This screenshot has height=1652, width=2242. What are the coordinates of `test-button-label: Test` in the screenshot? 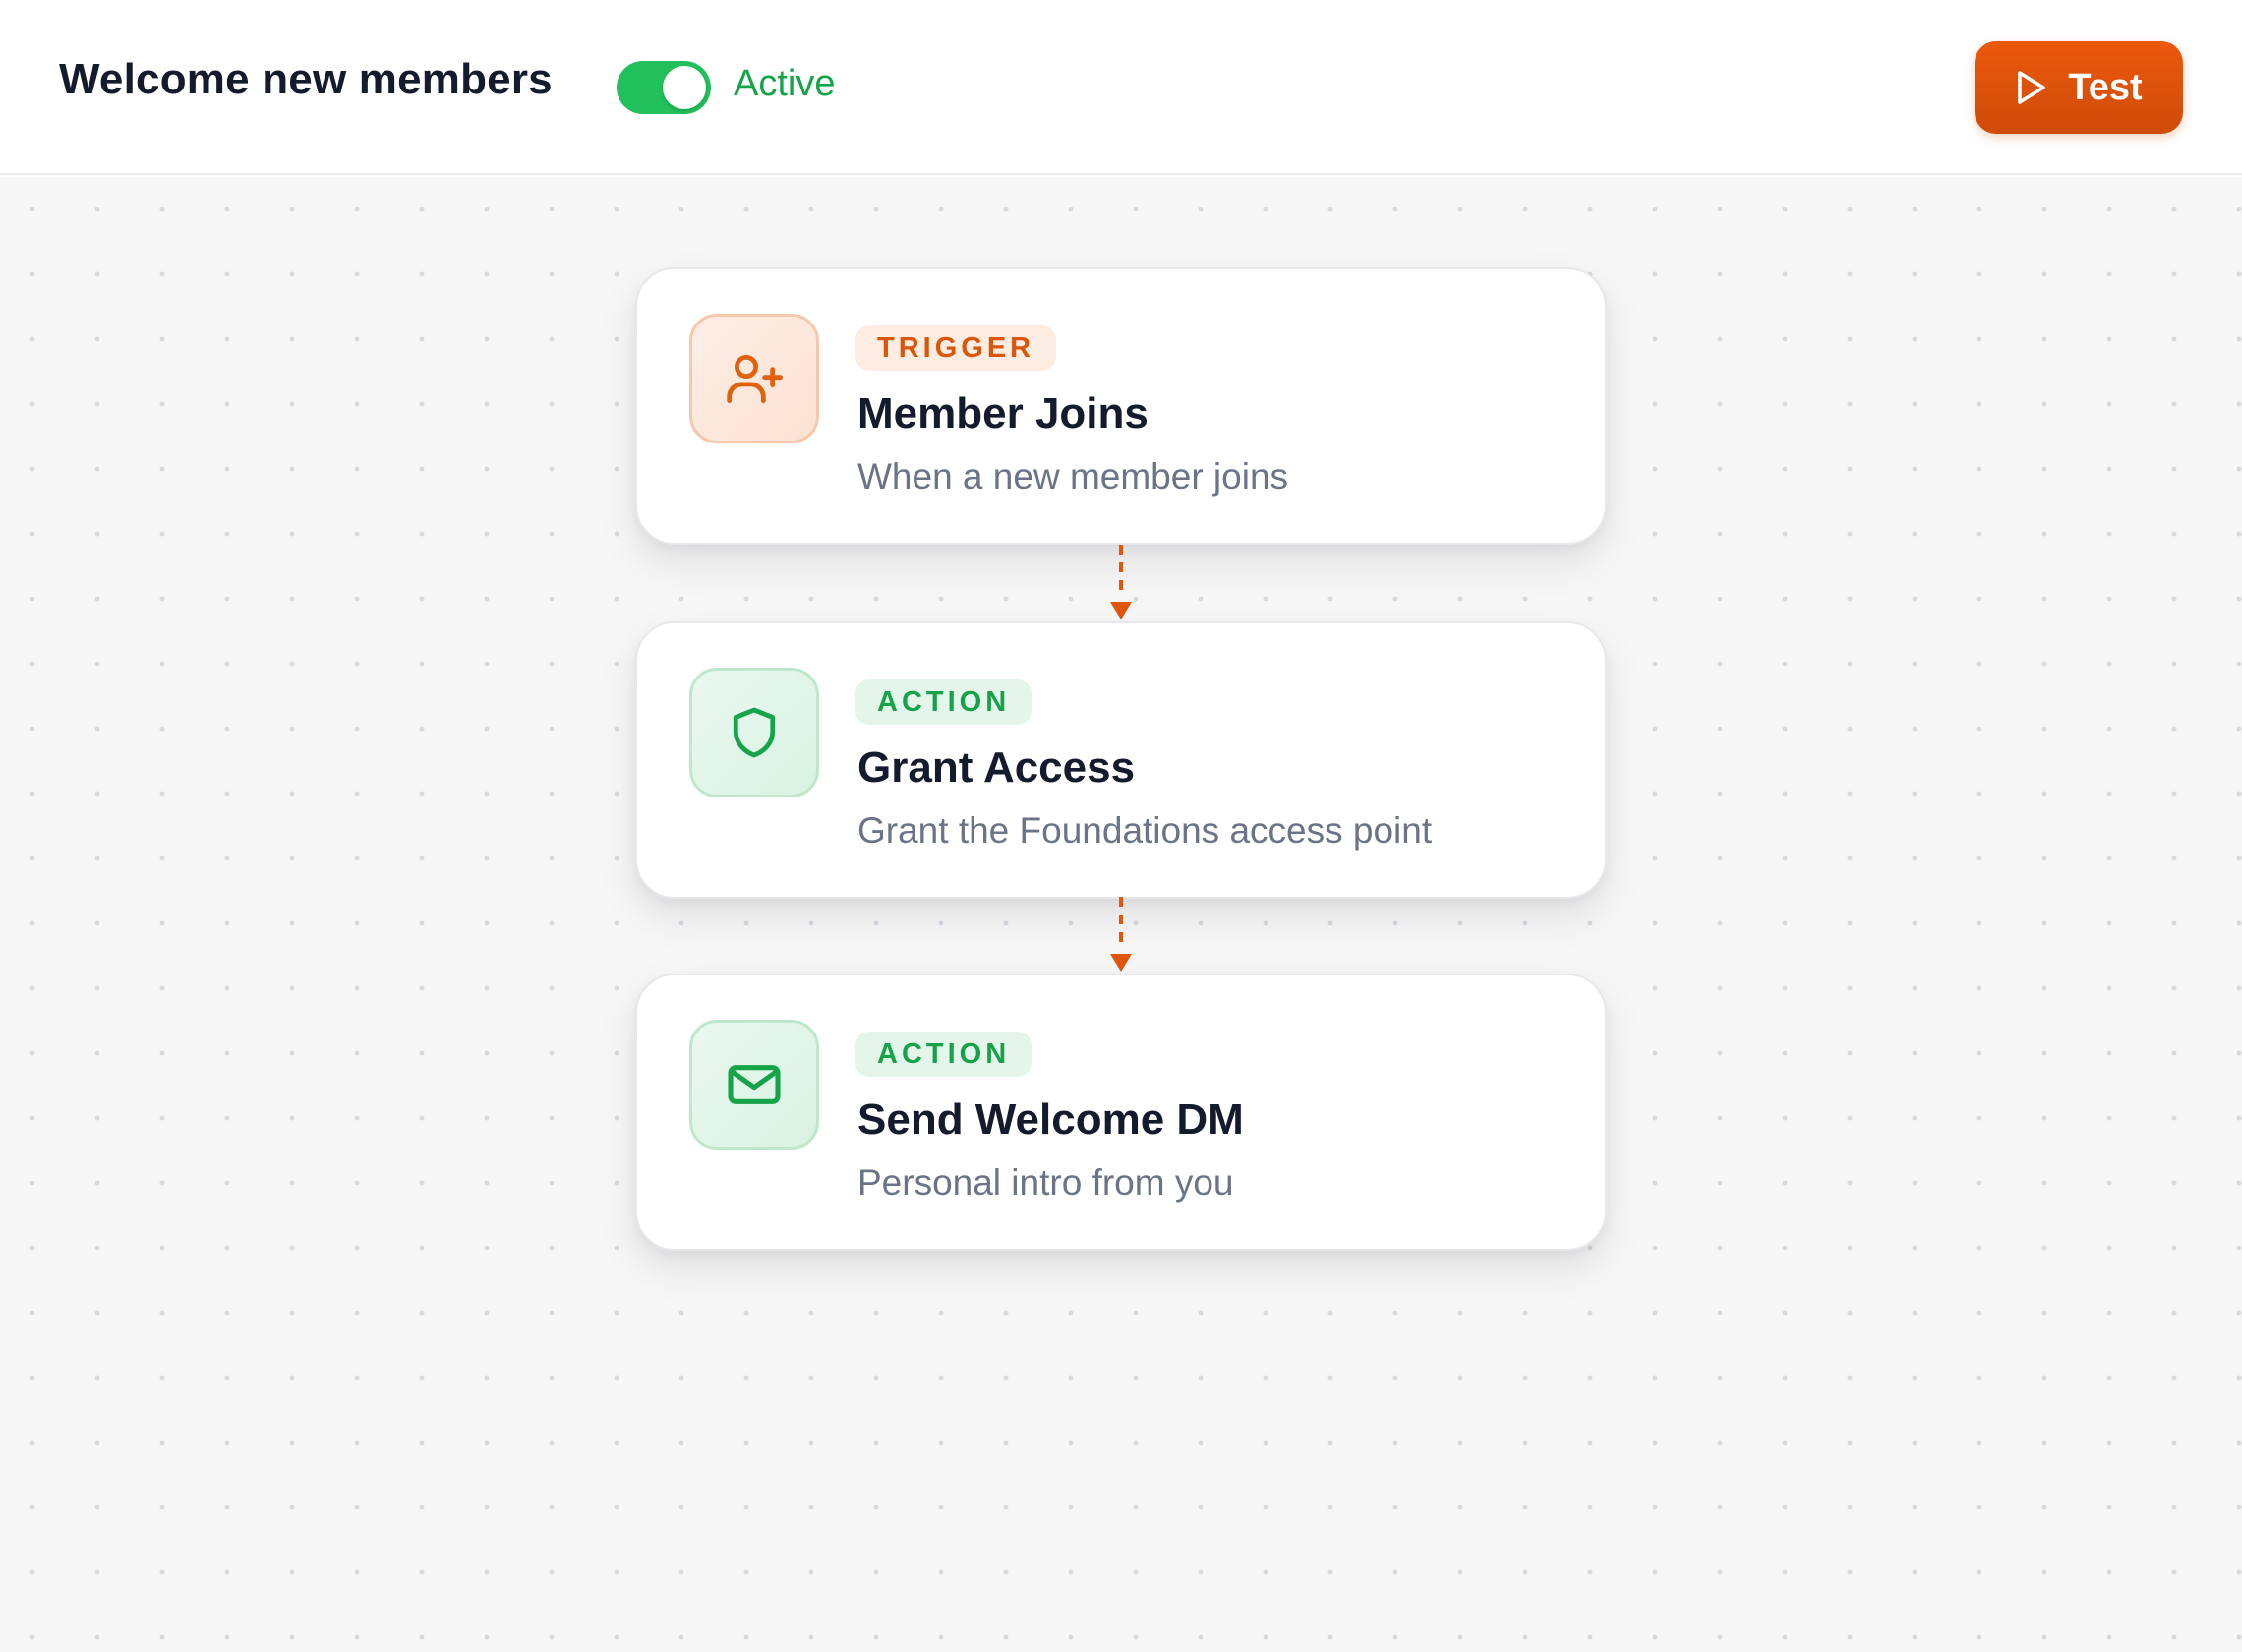 It's located at (2105, 87).